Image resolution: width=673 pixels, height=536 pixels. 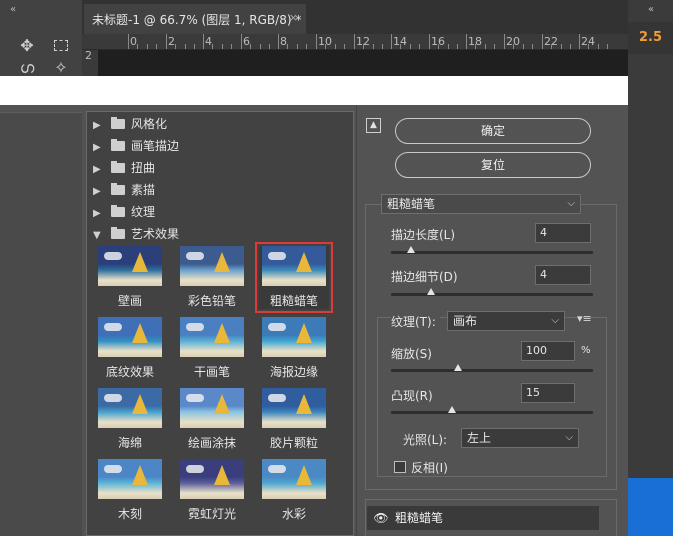 What do you see at coordinates (548, 351) in the screenshot?
I see `scaling-input: 100` at bounding box center [548, 351].